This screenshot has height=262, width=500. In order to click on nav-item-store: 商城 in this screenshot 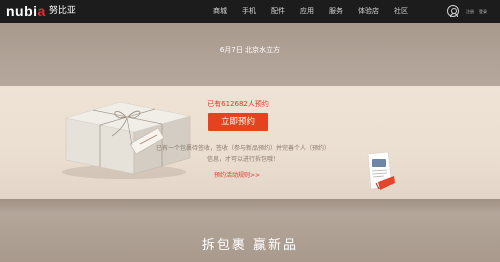, I will do `click(220, 11)`.